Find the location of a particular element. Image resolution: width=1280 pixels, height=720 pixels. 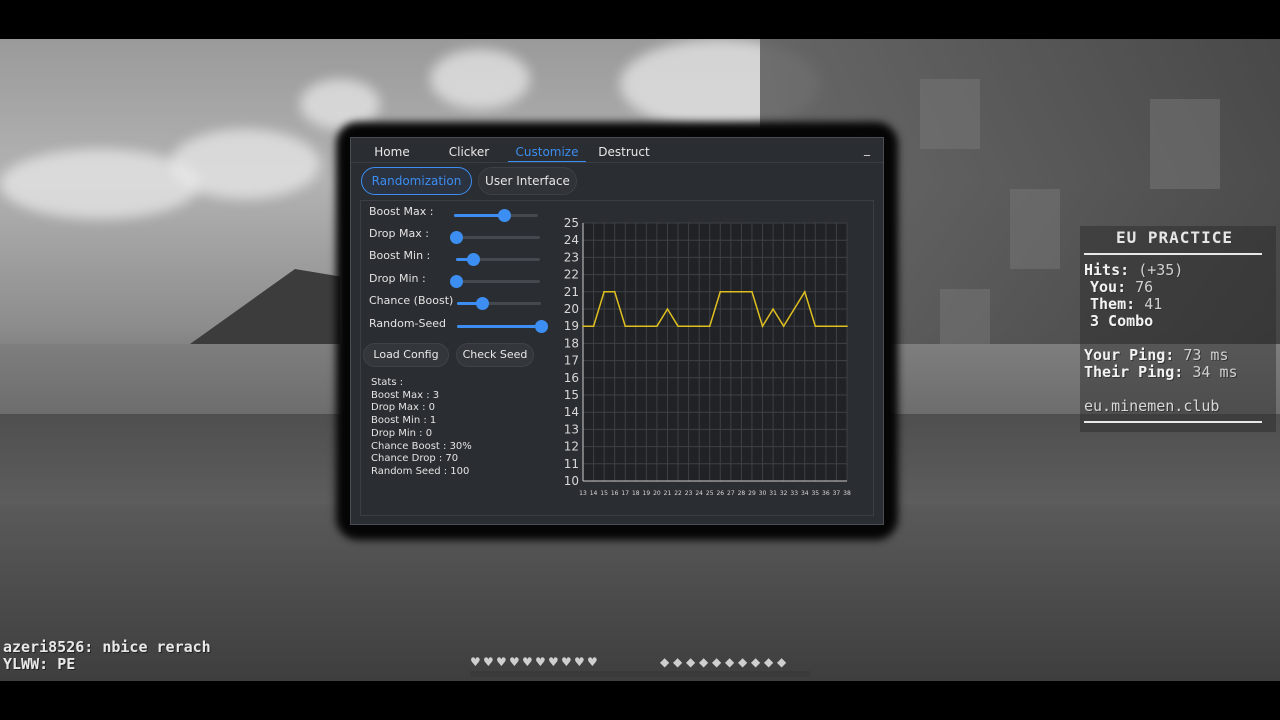

y-tick-label: 23 is located at coordinates (571, 257).